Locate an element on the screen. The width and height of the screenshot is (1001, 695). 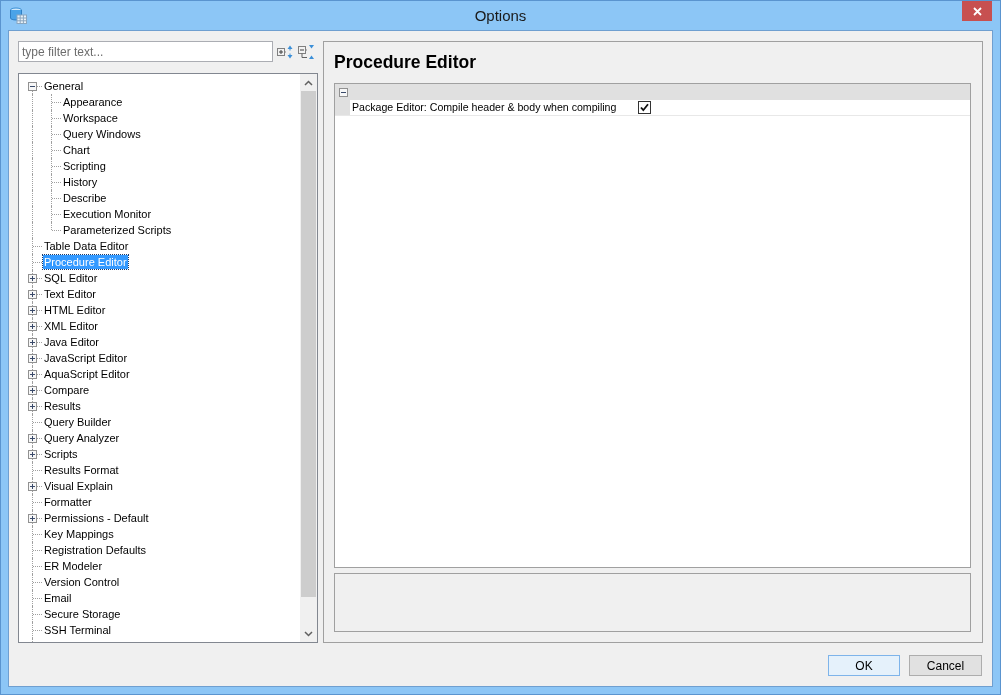
tree-item: Query Builder is located at coordinates (78, 422).